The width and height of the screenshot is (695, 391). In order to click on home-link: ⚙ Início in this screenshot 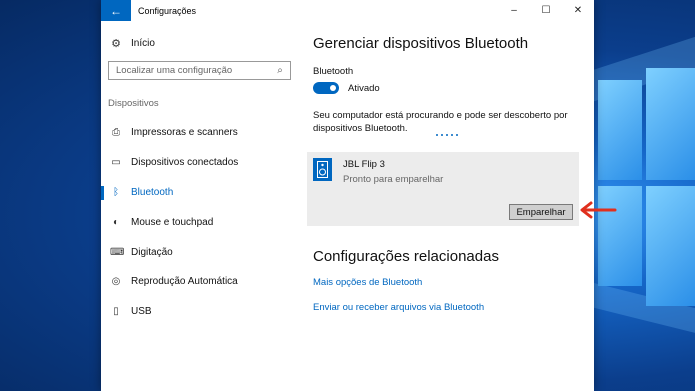, I will do `click(132, 43)`.